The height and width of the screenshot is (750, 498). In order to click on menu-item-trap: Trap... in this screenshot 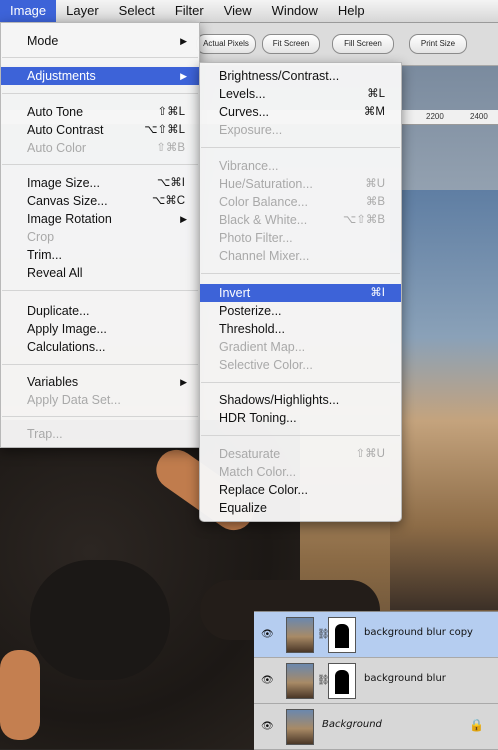, I will do `click(100, 434)`.